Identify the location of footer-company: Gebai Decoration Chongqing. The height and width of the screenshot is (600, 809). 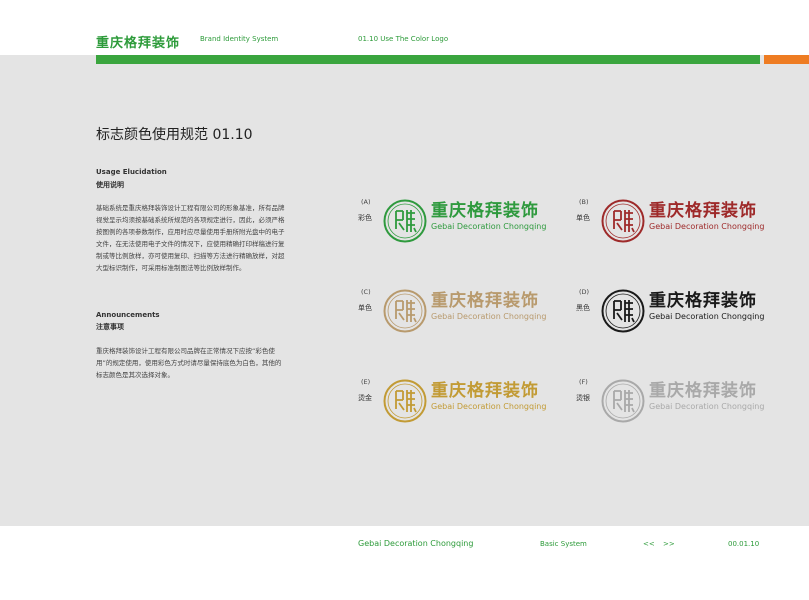
(416, 543).